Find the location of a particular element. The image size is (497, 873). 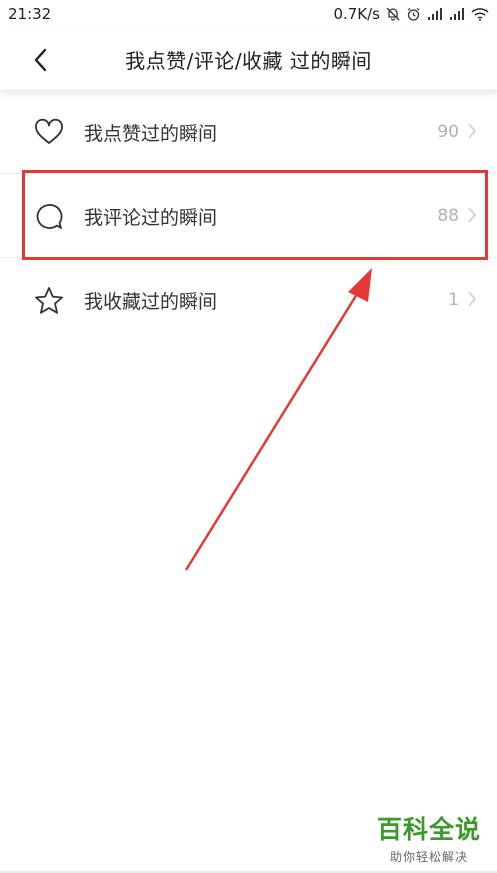

watermark-logo: 百科全说 助你轻松解决 is located at coordinates (429, 837).